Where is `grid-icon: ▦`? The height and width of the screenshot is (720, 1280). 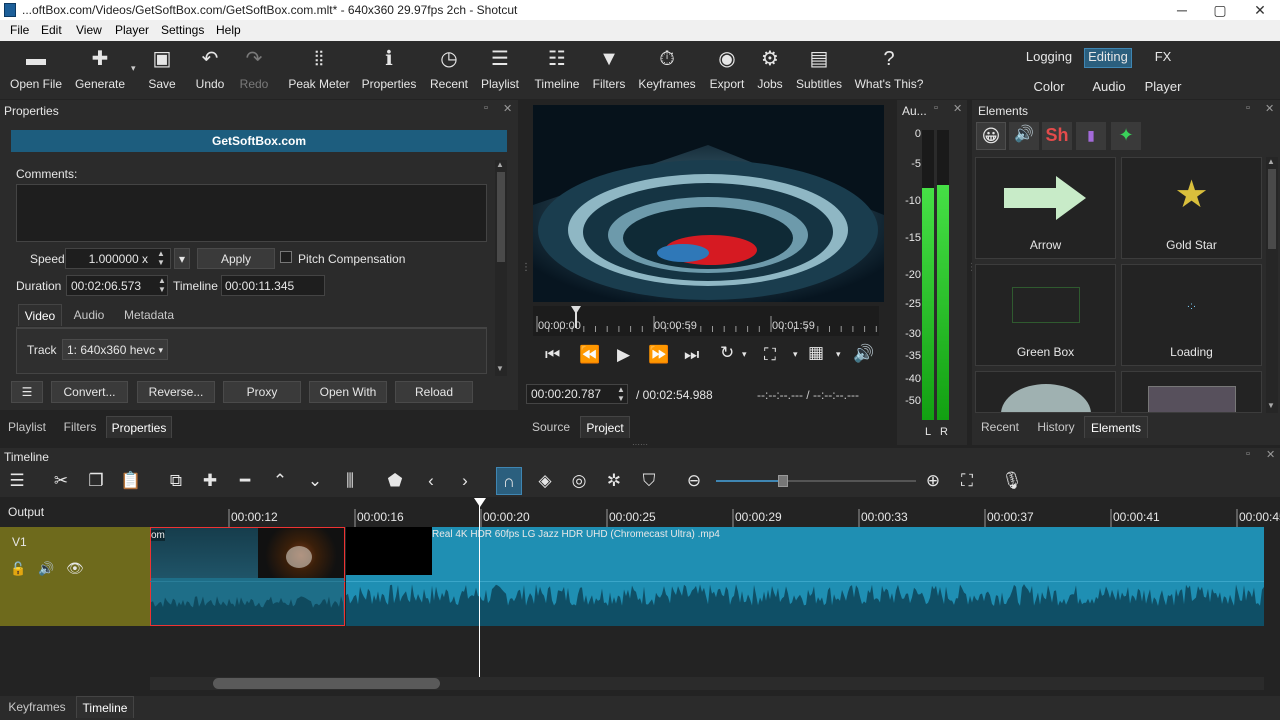 grid-icon: ▦ is located at coordinates (816, 353).